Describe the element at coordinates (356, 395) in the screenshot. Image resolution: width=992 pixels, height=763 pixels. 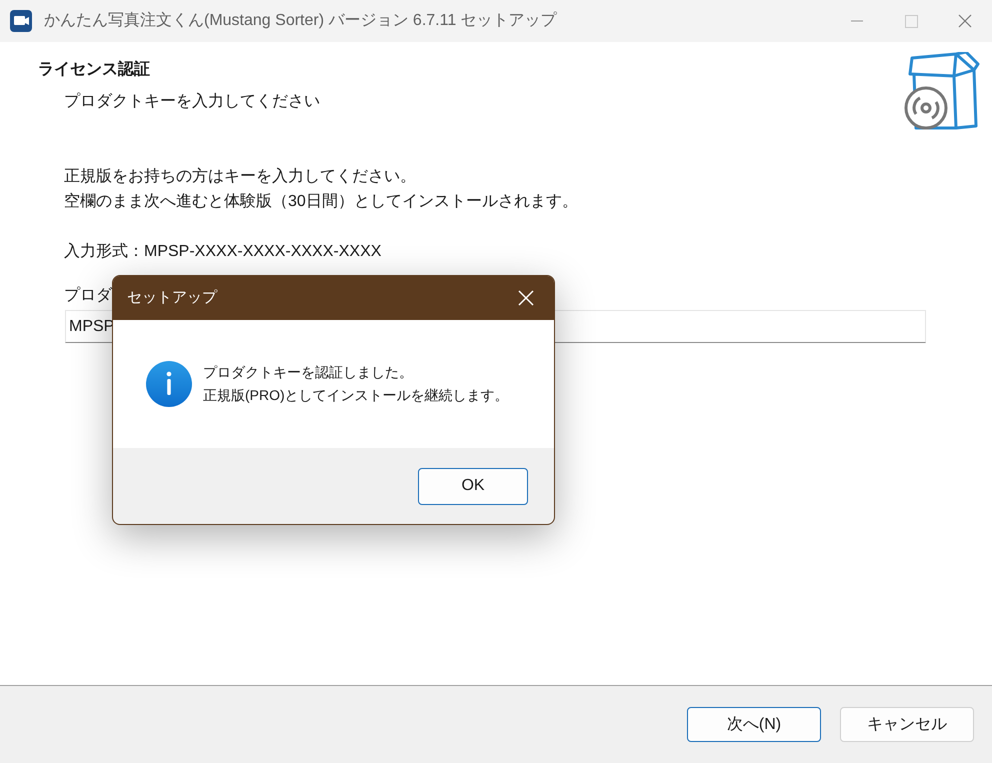
I see `dialog-message: 正規版(PRO)としてインストールを継続します。` at that location.